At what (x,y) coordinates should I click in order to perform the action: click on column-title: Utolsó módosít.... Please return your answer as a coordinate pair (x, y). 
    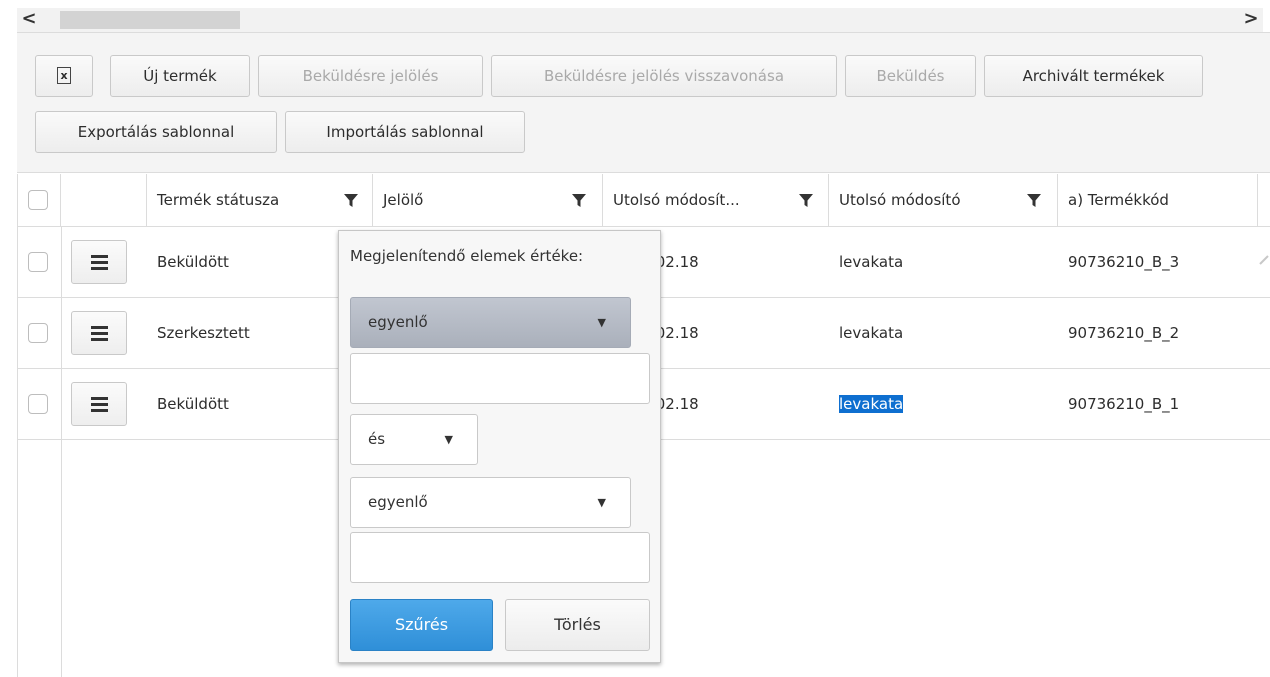
    Looking at the image, I should click on (676, 200).